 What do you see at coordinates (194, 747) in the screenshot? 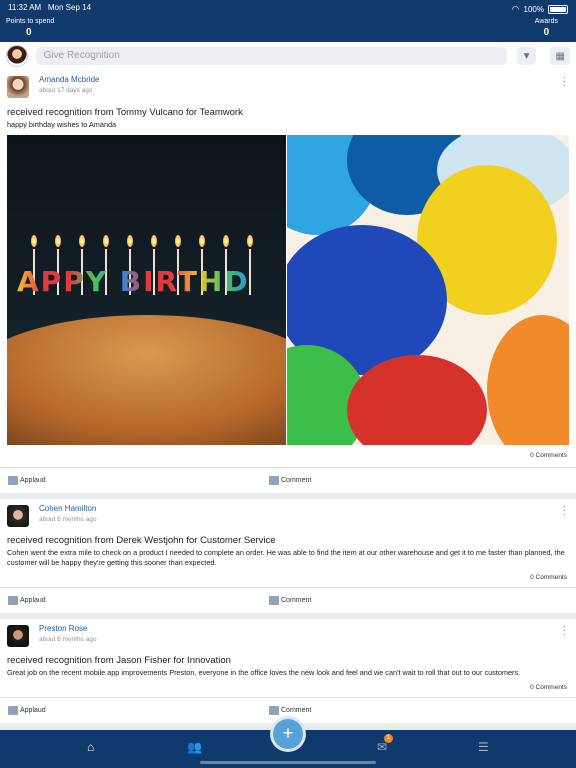
I see `people-icon: 👥` at bounding box center [194, 747].